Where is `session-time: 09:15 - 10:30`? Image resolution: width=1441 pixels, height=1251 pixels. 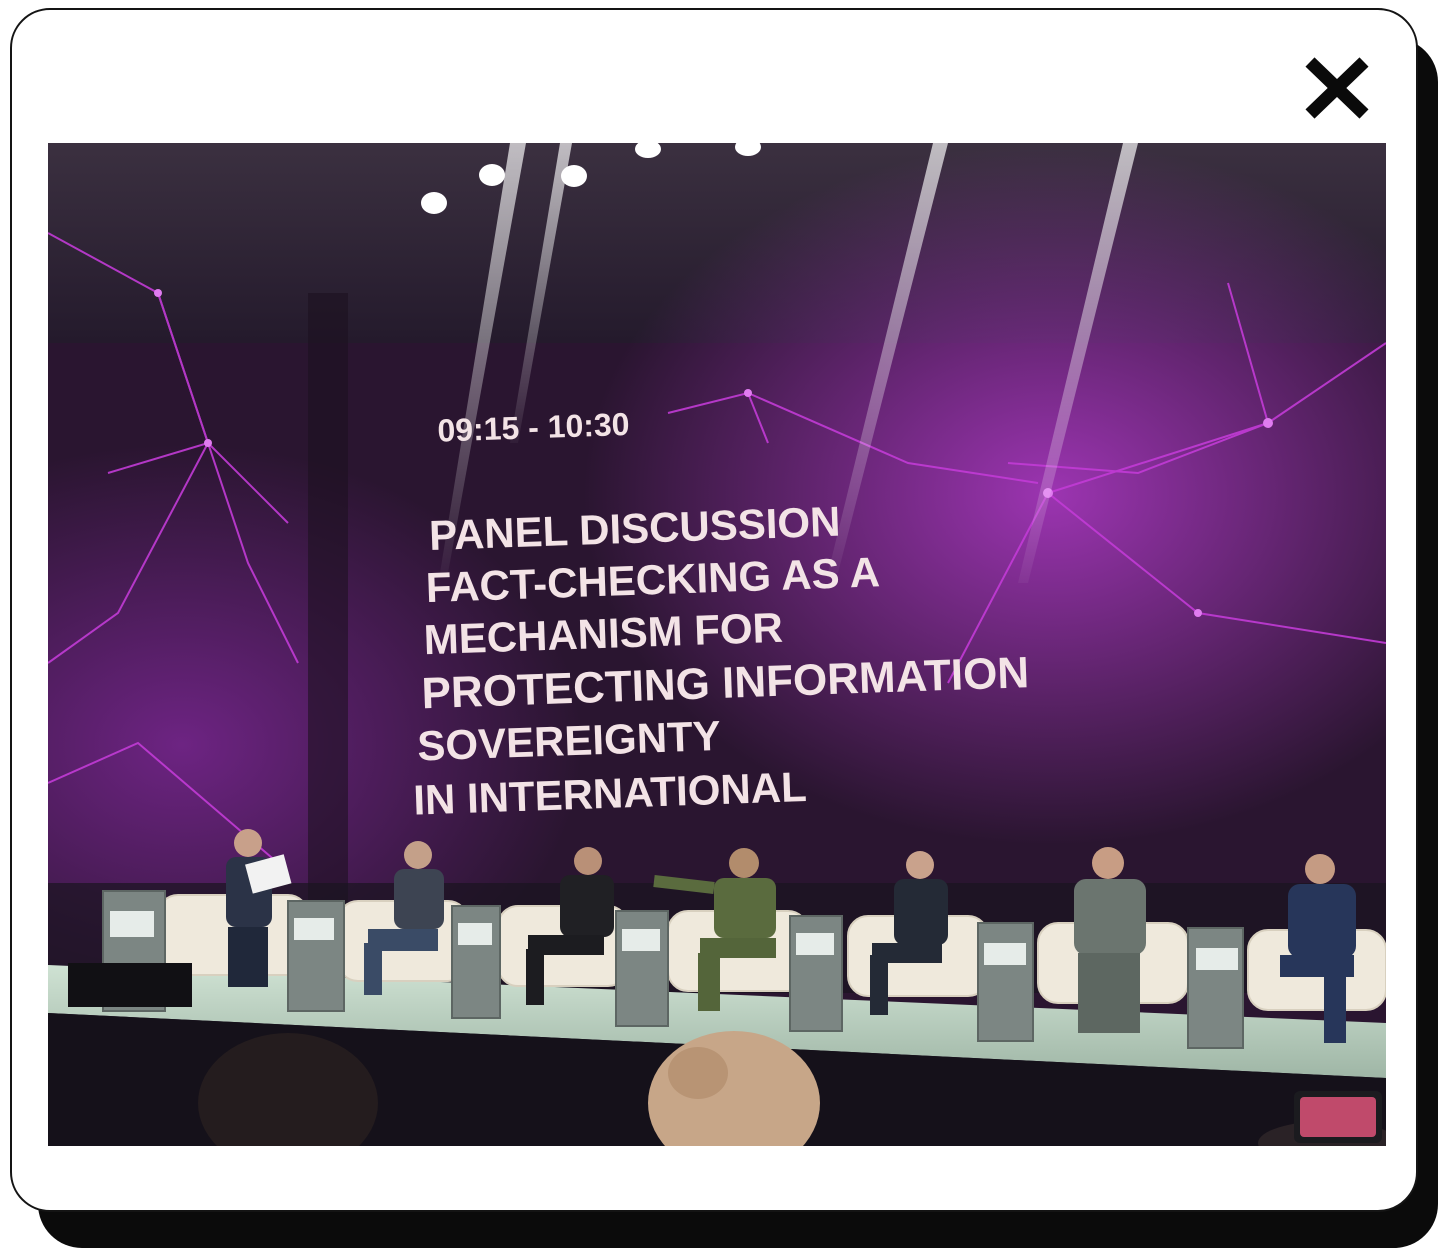 session-time: 09:15 - 10:30 is located at coordinates (533, 427).